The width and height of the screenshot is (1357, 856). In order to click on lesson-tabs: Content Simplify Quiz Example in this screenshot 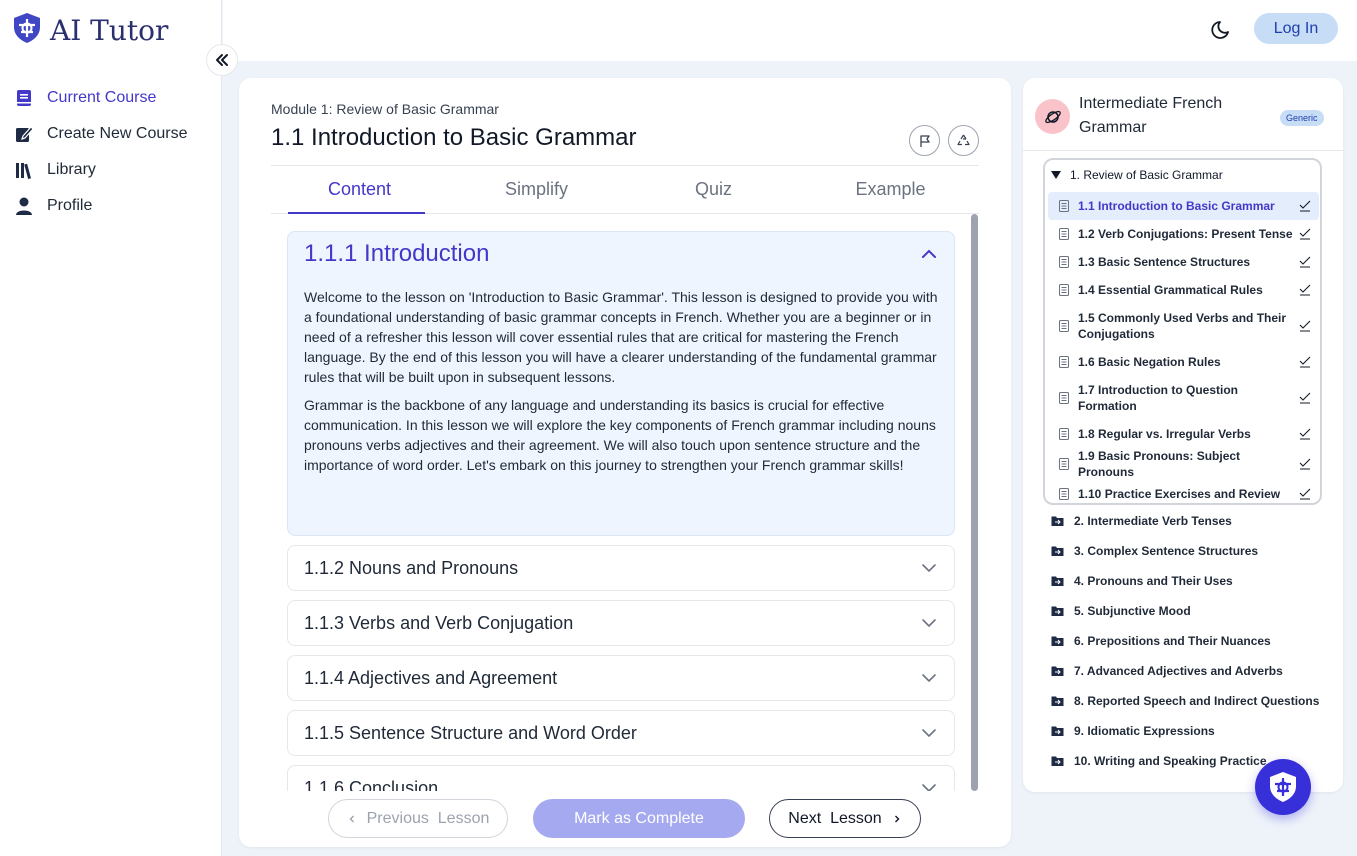, I will do `click(625, 190)`.